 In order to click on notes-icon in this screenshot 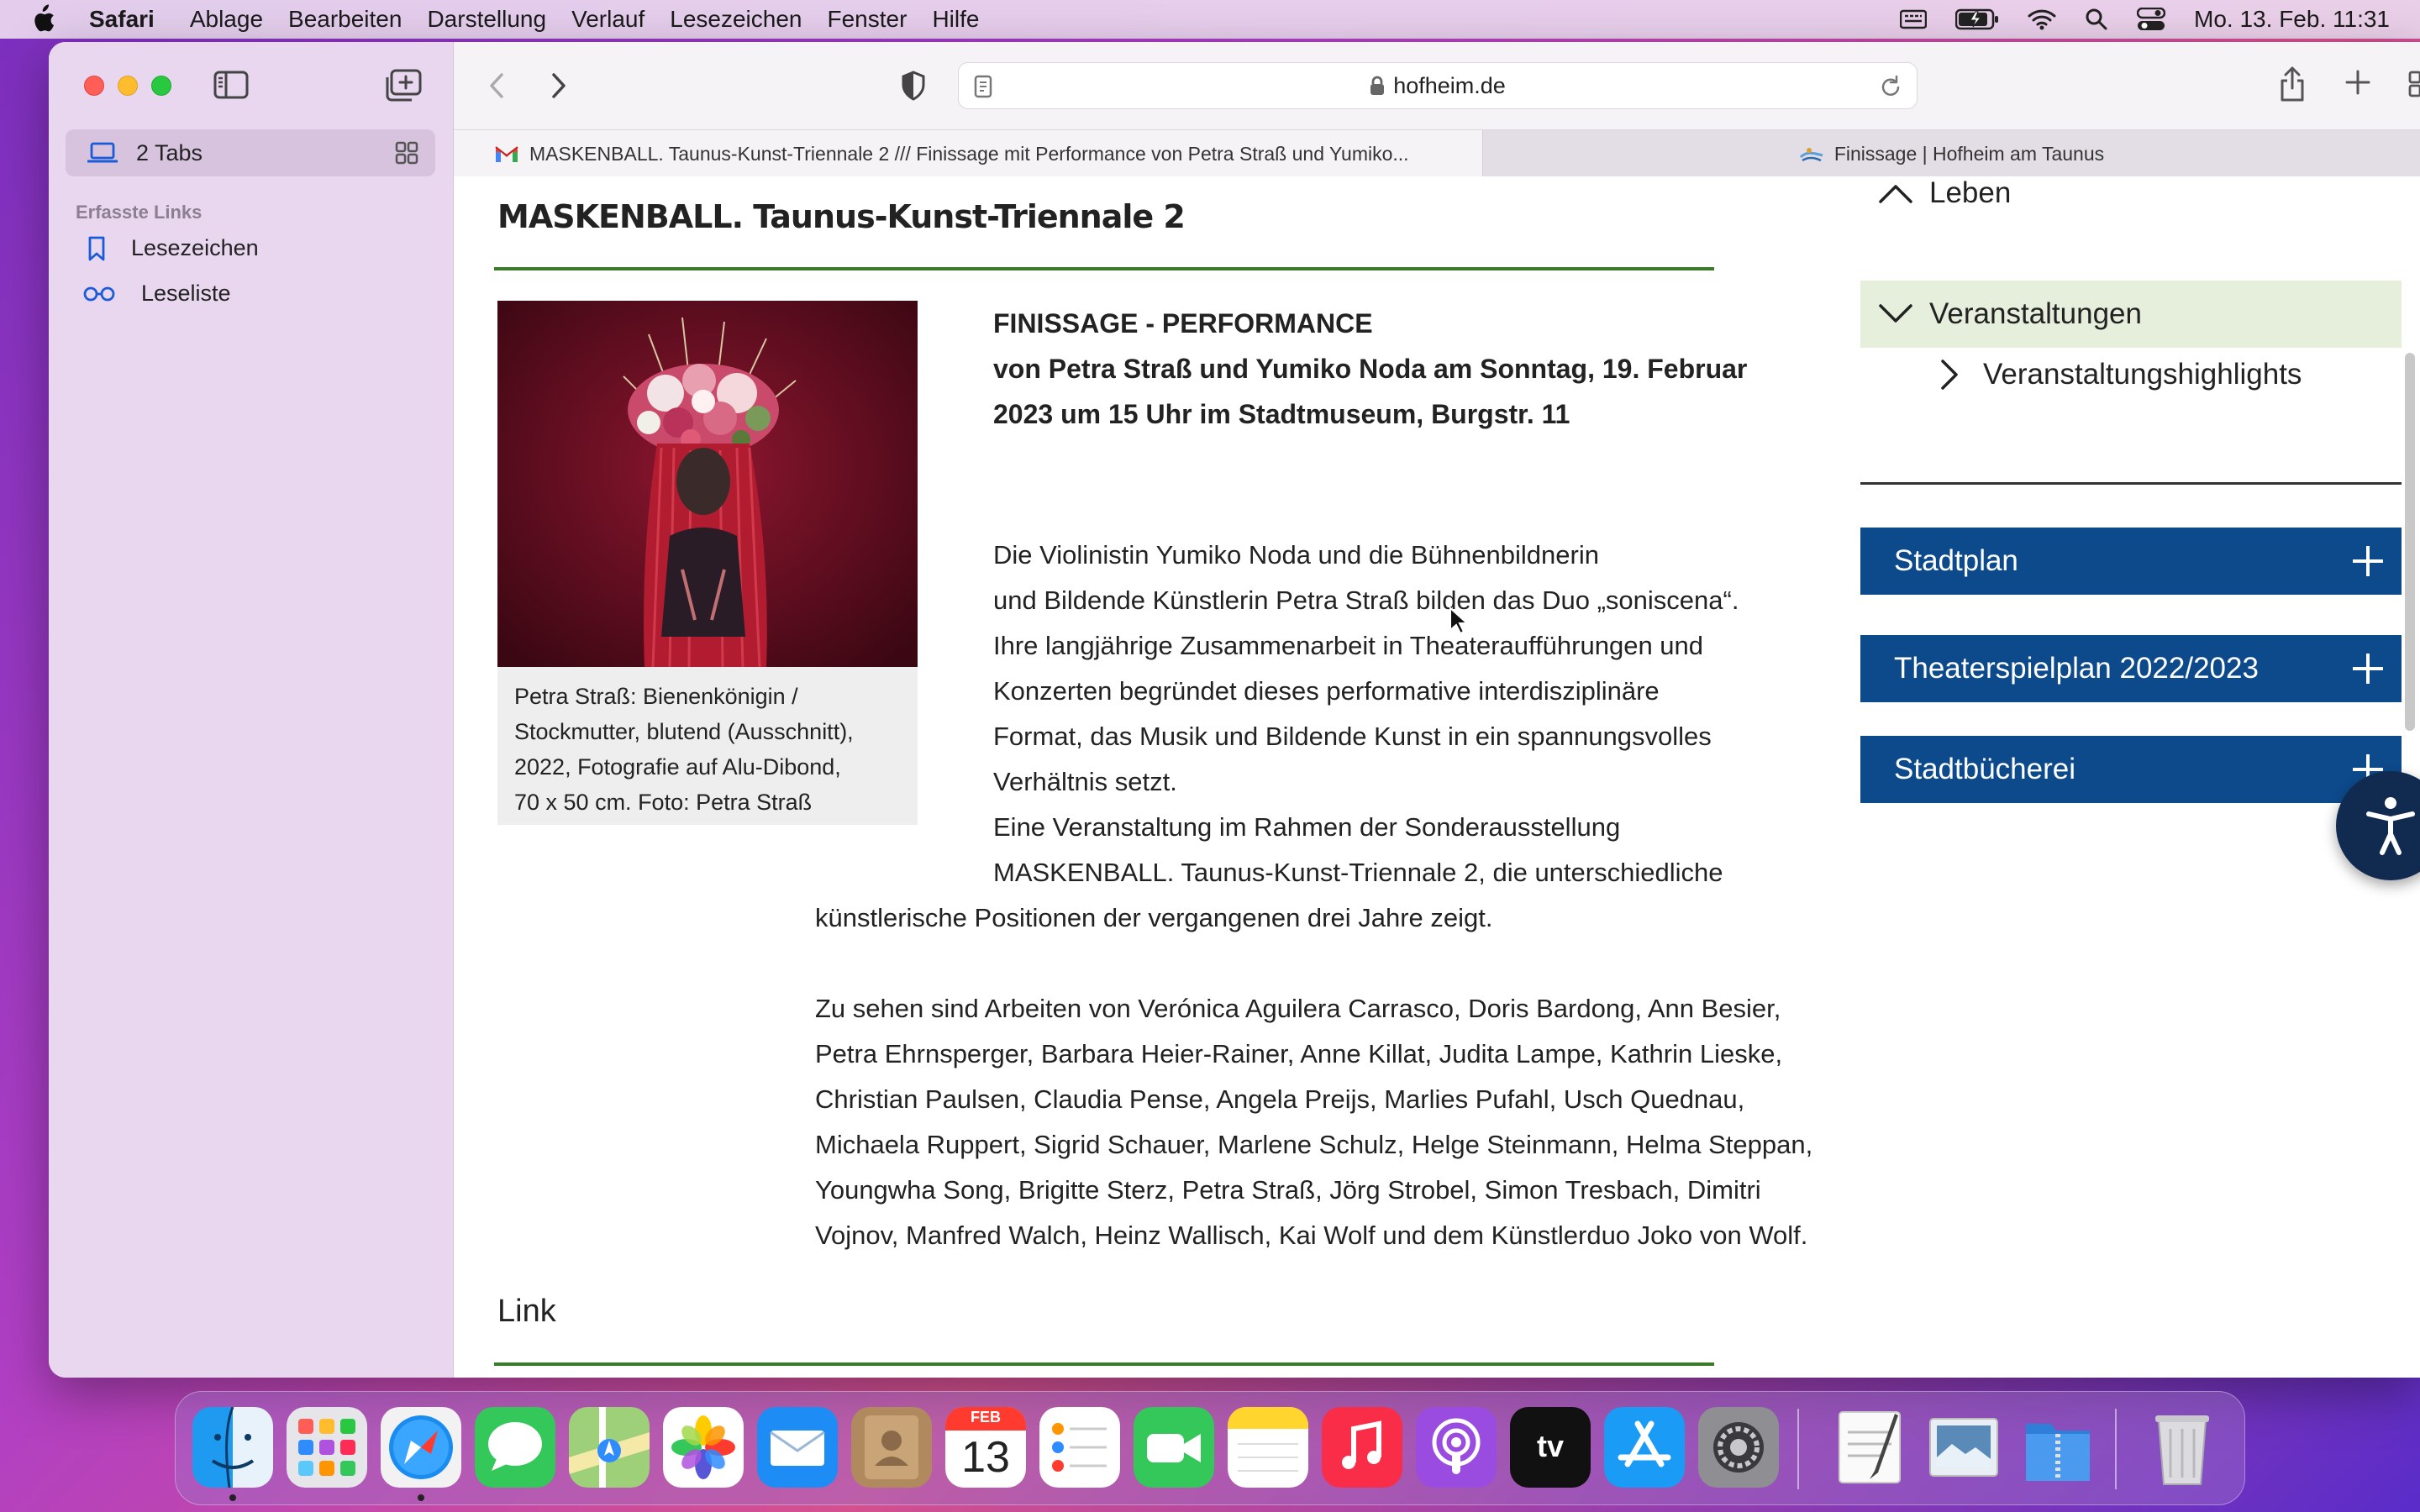, I will do `click(1268, 1447)`.